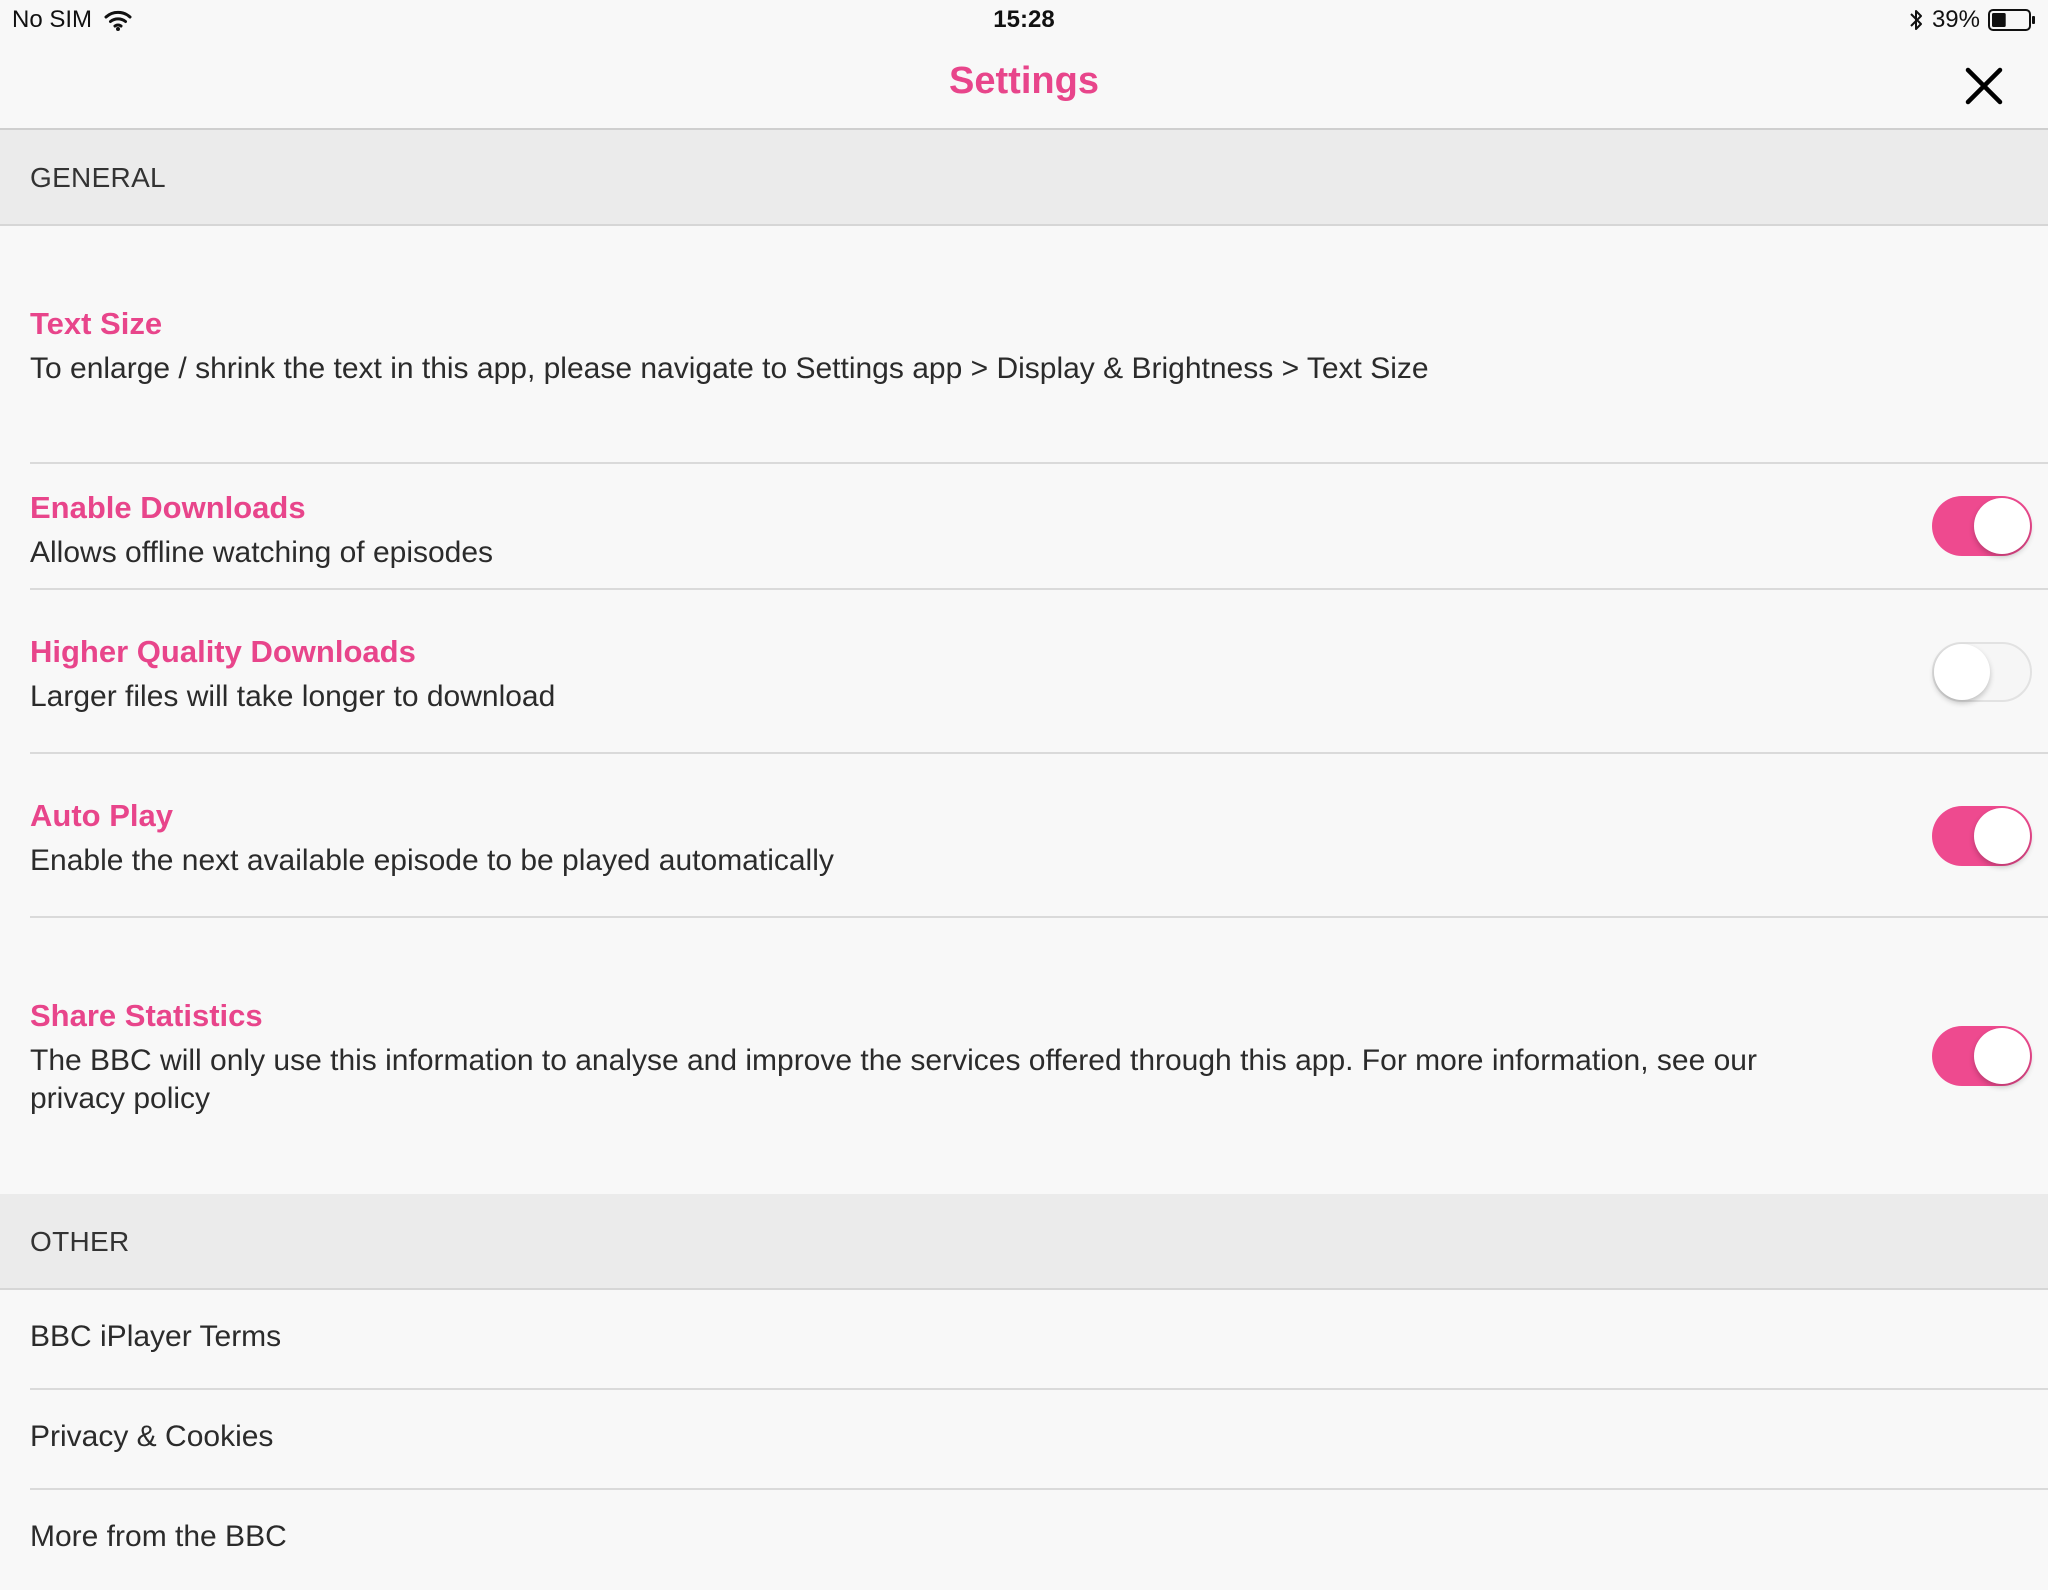 The image size is (2048, 1590). Describe the element at coordinates (98, 177) in the screenshot. I see `section-header-label: GENERAL` at that location.